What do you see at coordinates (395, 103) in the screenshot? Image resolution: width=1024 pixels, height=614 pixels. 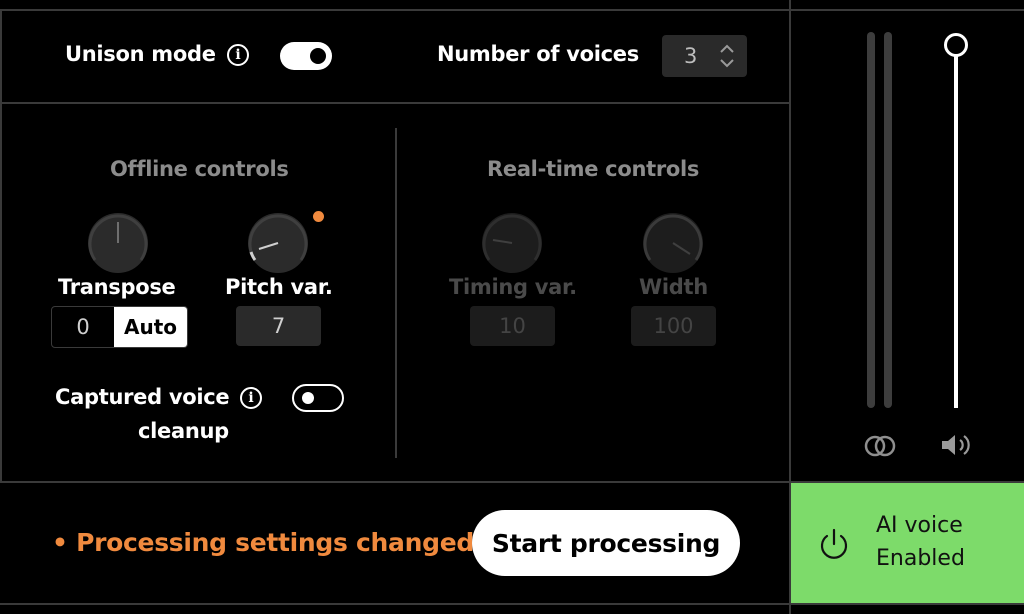 I see `header-divider` at bounding box center [395, 103].